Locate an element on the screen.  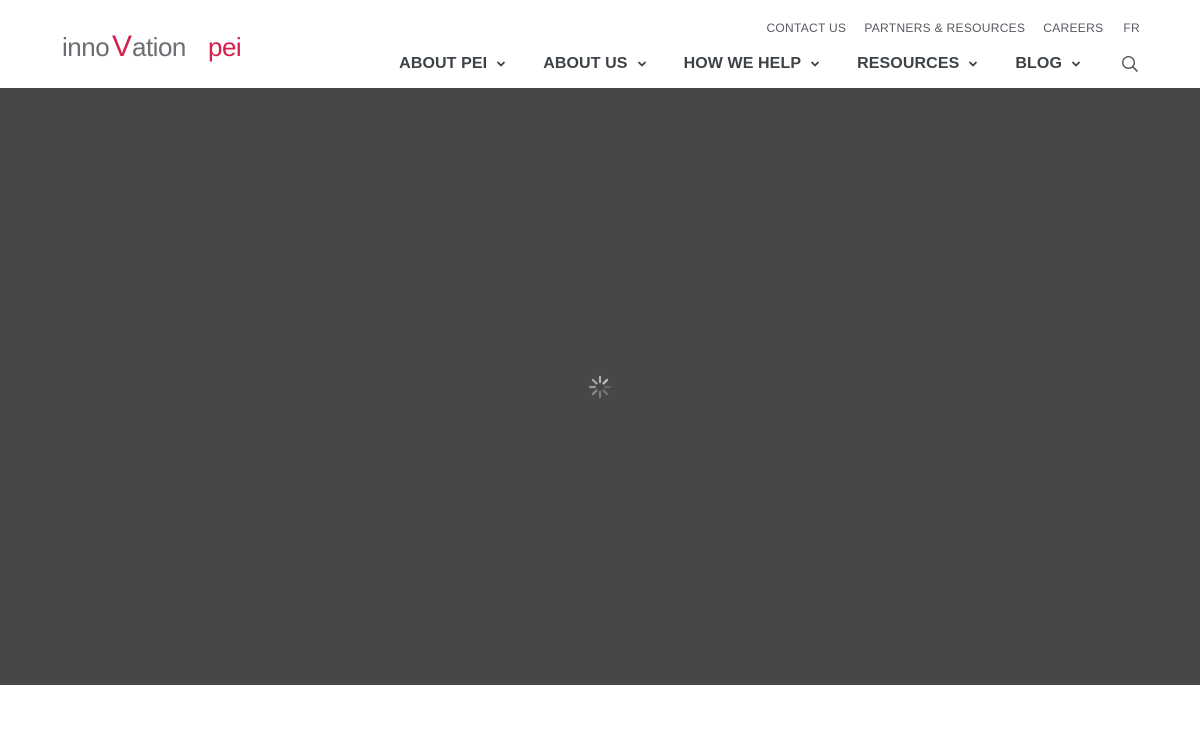
logo-text-v: V is located at coordinates (122, 46).